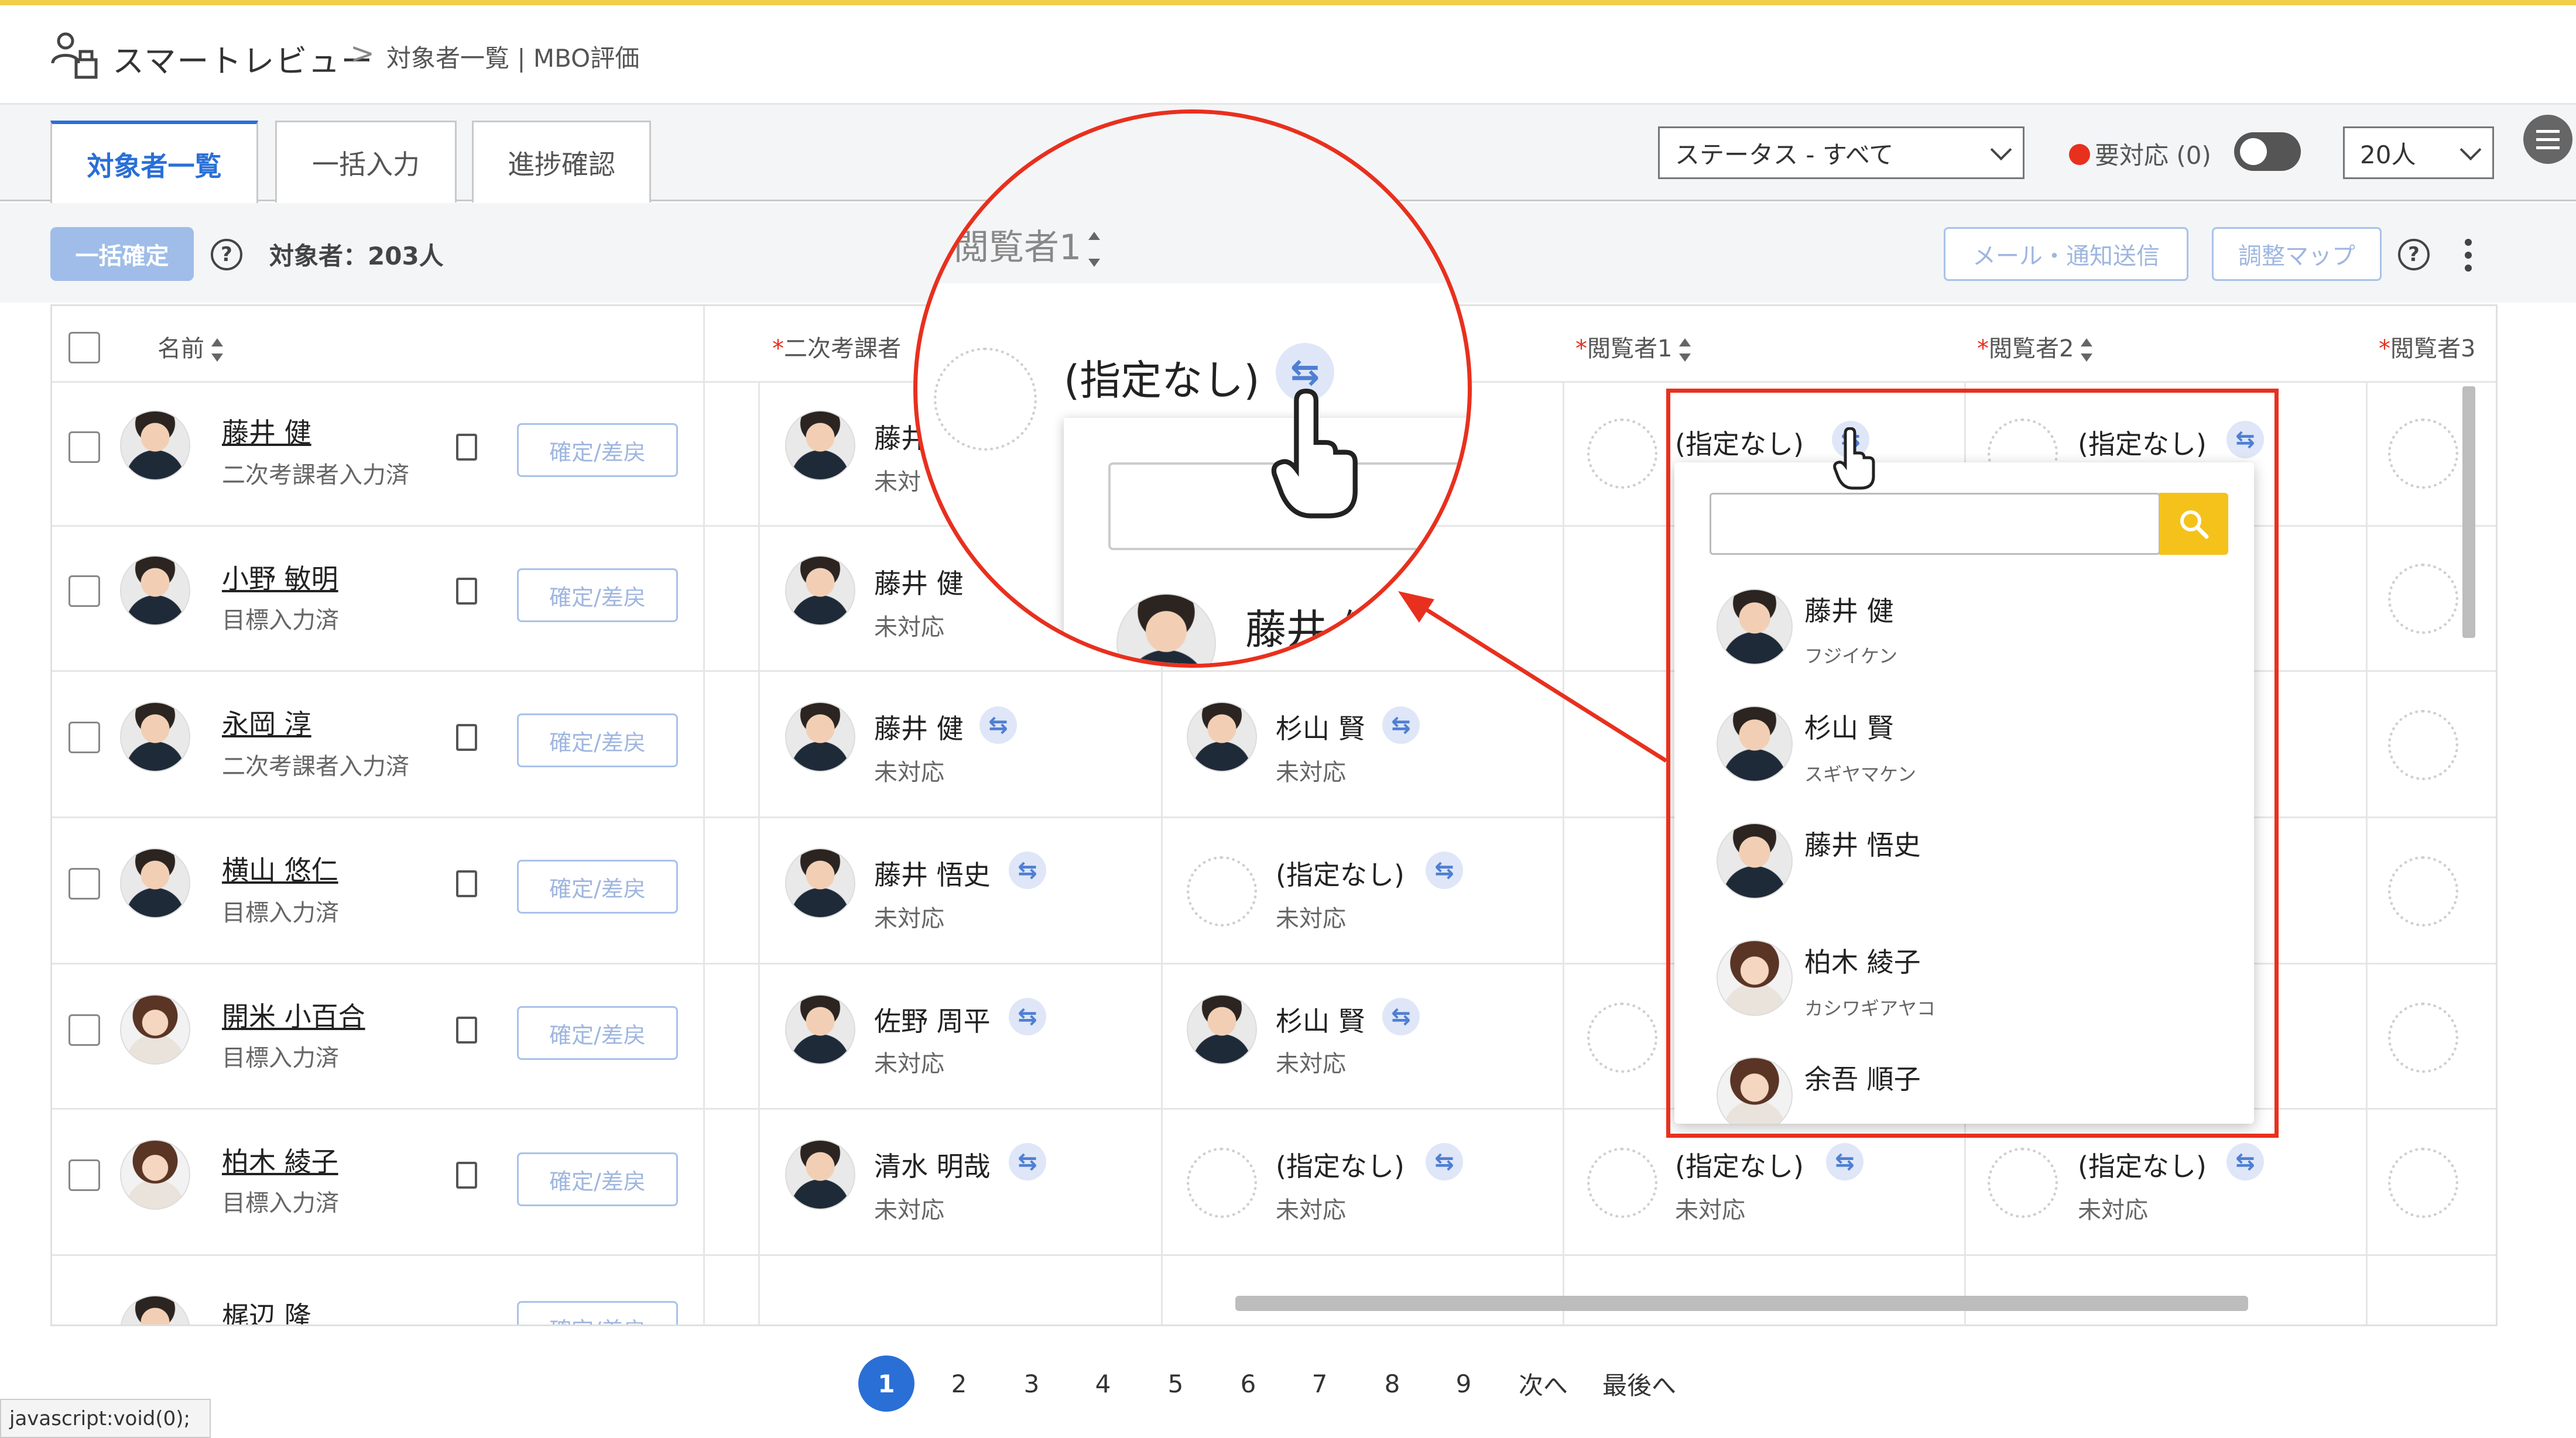 The image size is (2576, 1438). Describe the element at coordinates (280, 1160) in the screenshot. I see `target-name-link: 柏木 綾子` at that location.